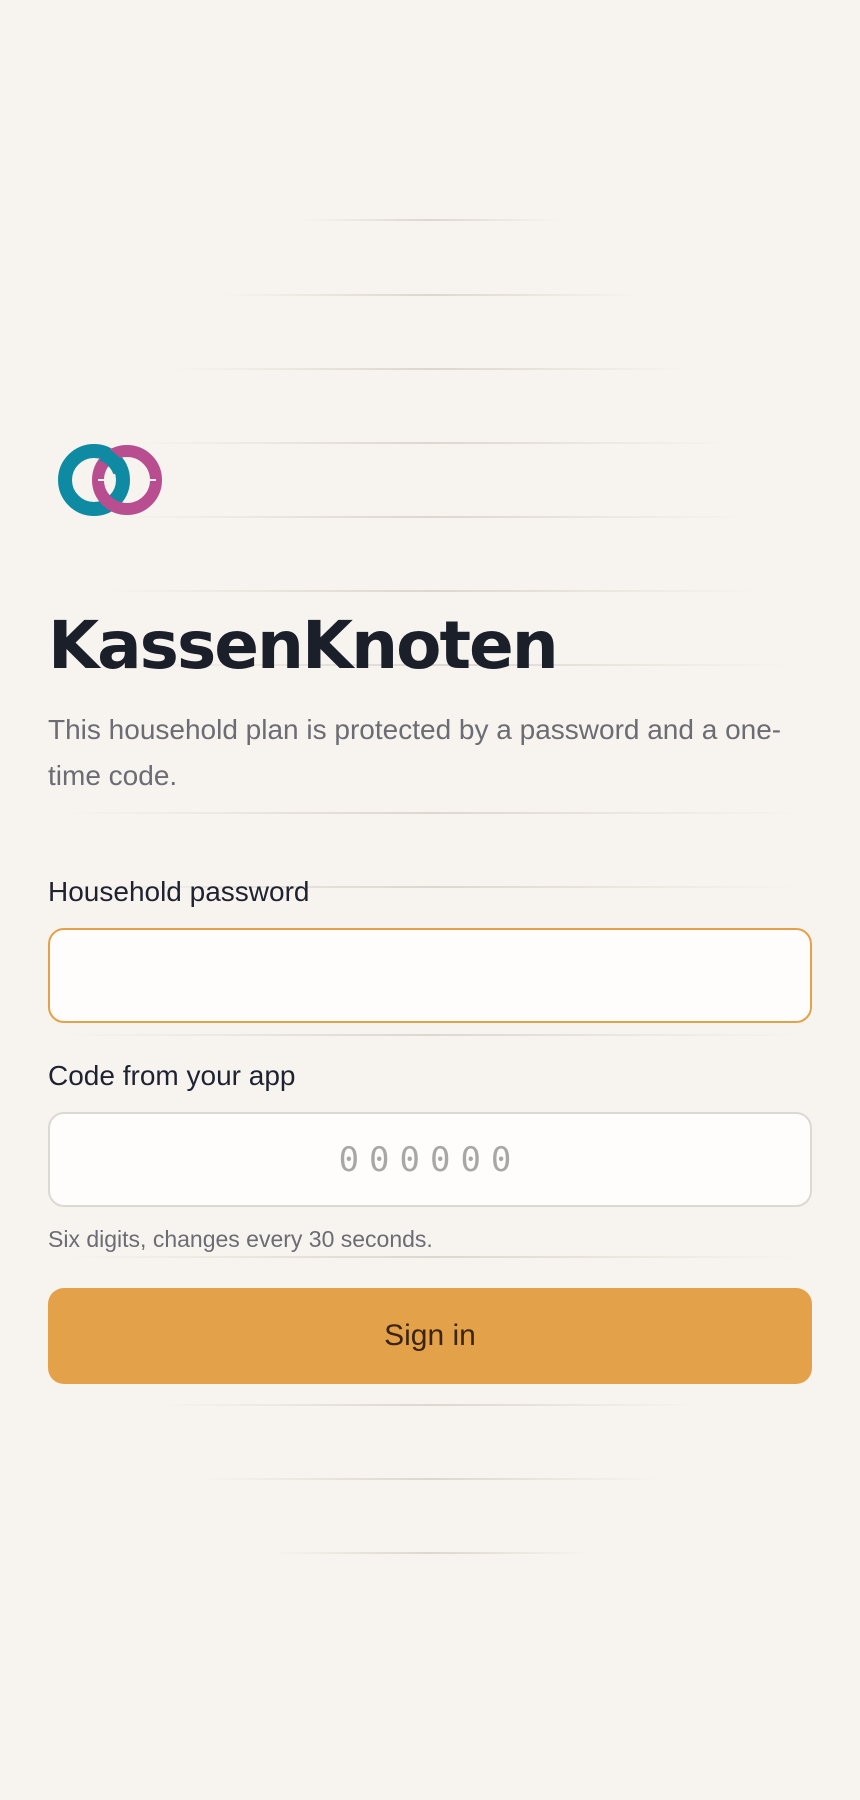  I want to click on code-hint: Six digits, changes every 30 seconds., so click(240, 1239).